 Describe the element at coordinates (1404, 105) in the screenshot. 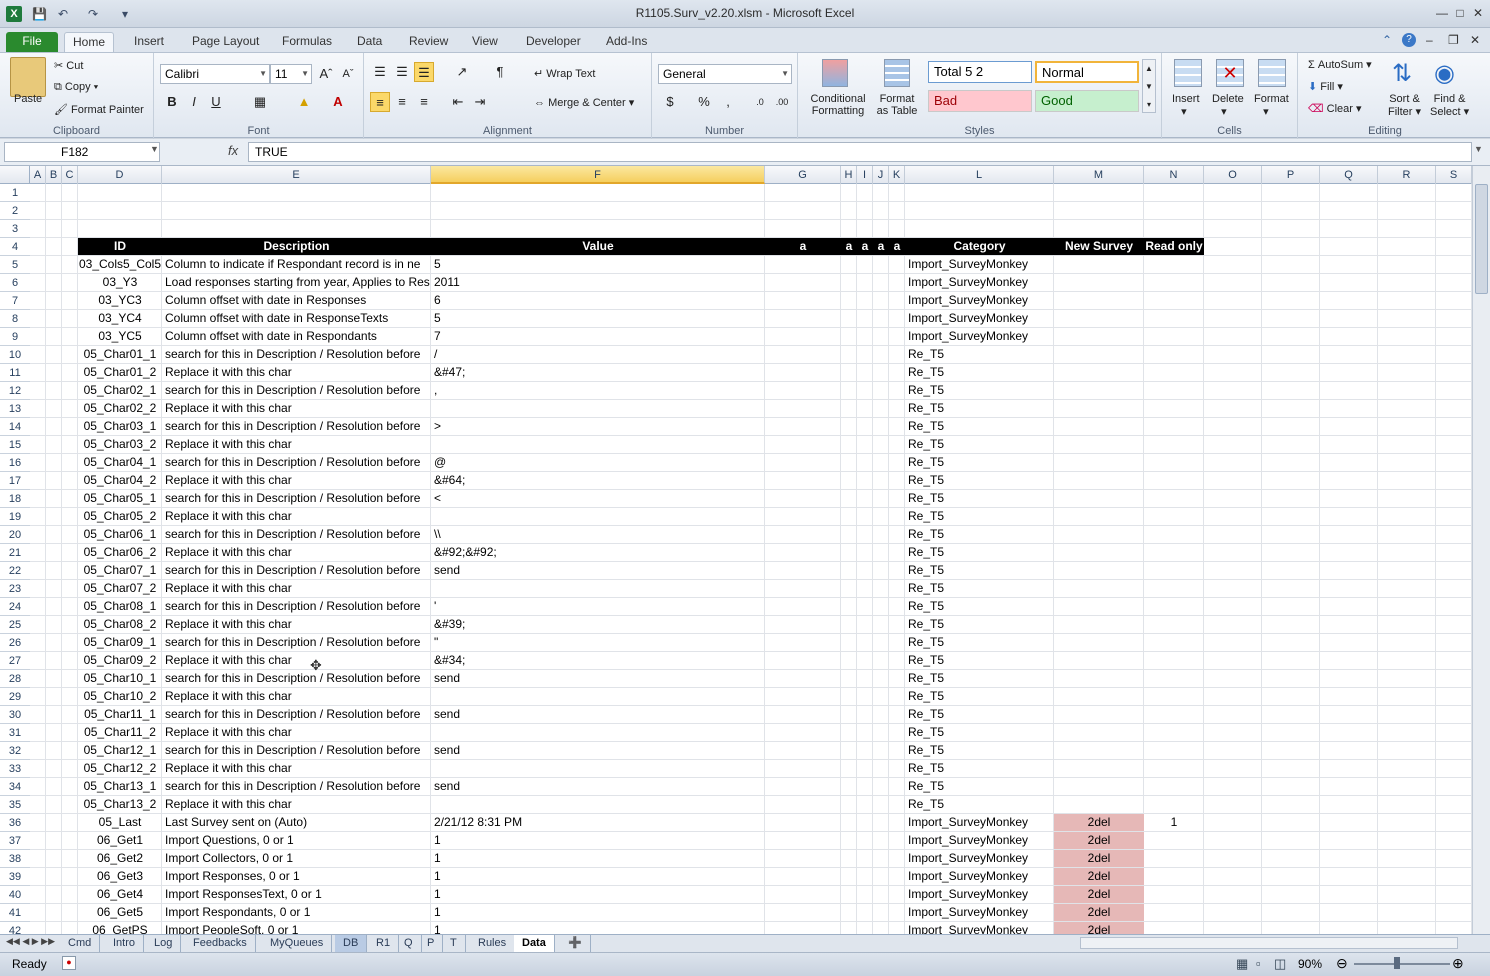

I see `sort-filter-button: Sort & Filter ▾` at that location.